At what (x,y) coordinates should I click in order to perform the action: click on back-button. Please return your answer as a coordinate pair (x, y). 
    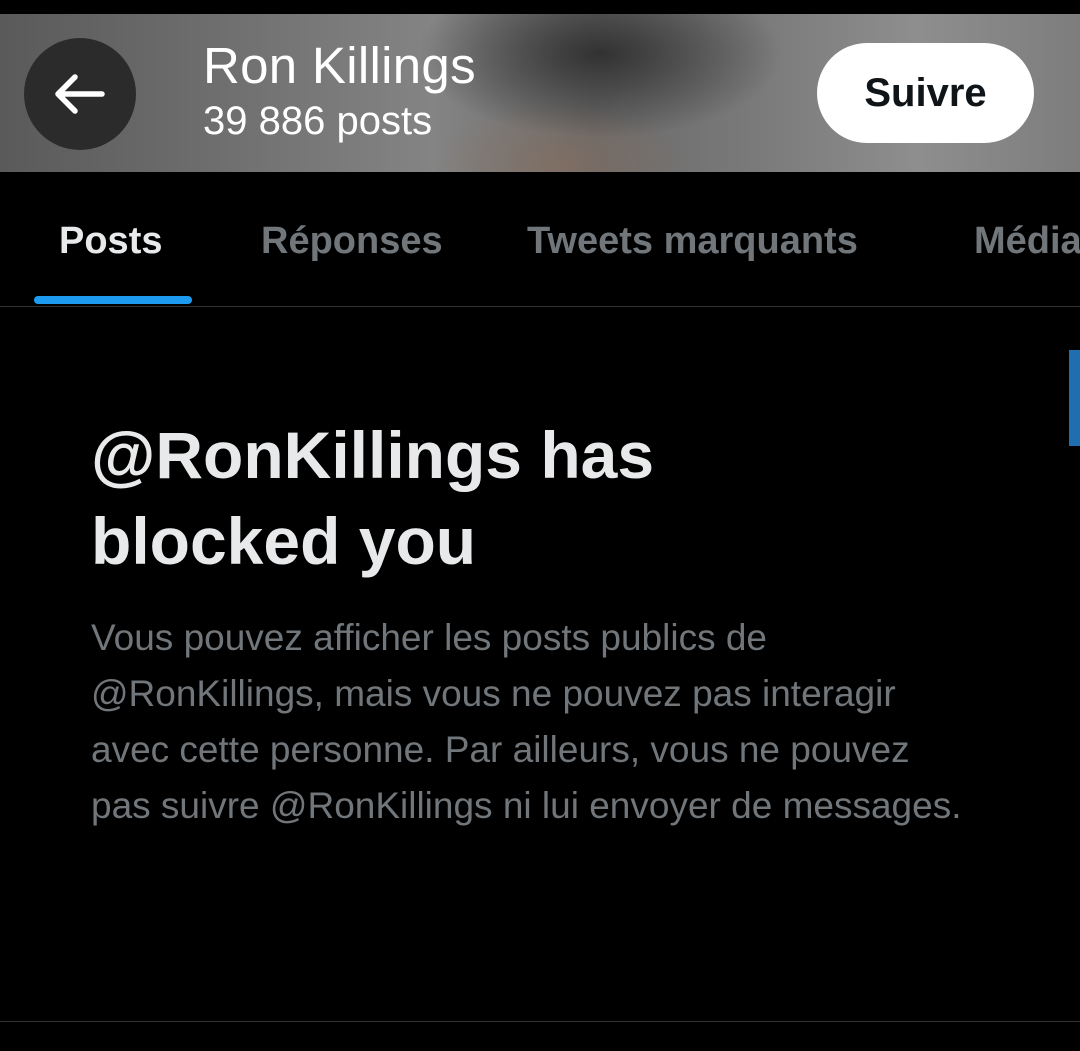
    Looking at the image, I should click on (80, 94).